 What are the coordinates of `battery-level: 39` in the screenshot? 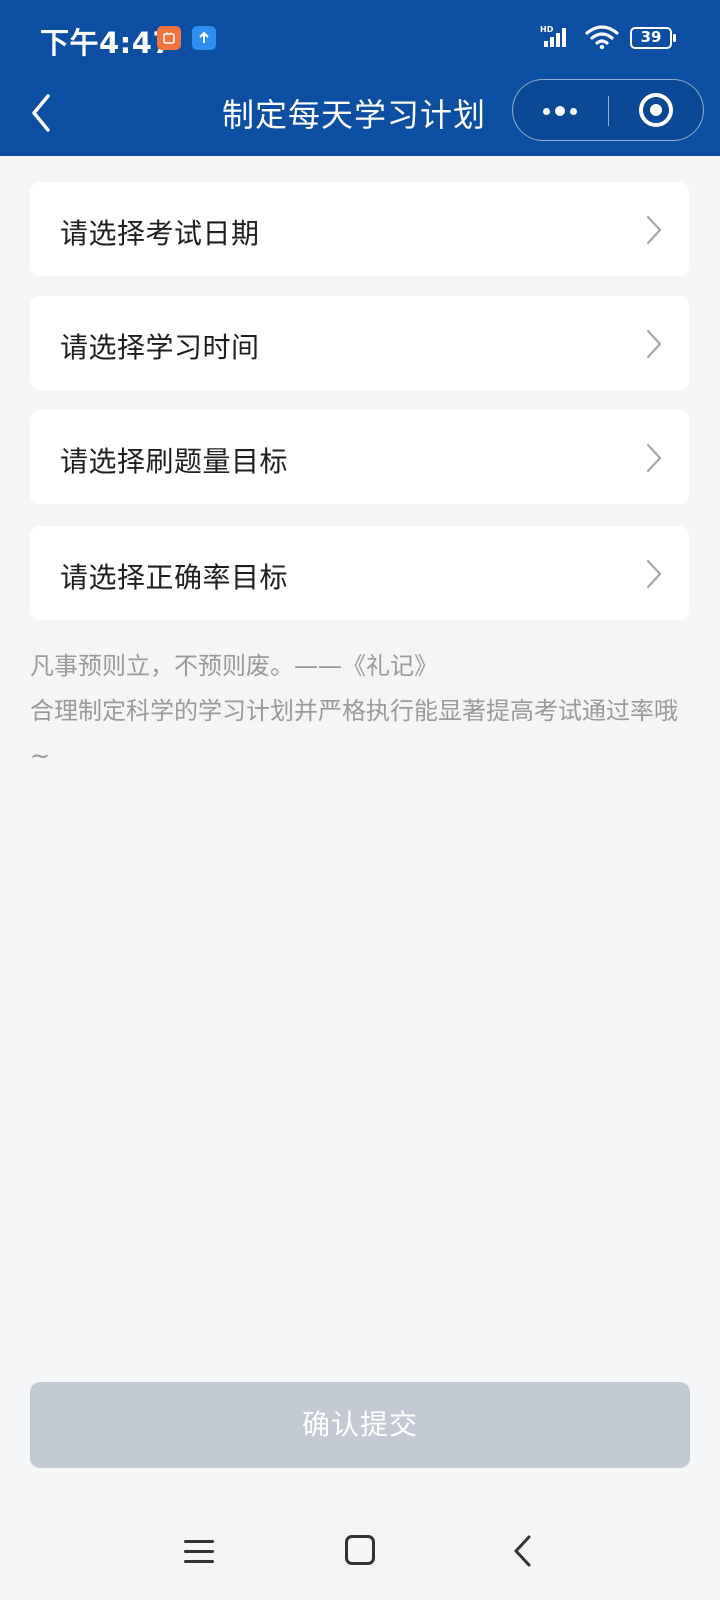 It's located at (651, 37).